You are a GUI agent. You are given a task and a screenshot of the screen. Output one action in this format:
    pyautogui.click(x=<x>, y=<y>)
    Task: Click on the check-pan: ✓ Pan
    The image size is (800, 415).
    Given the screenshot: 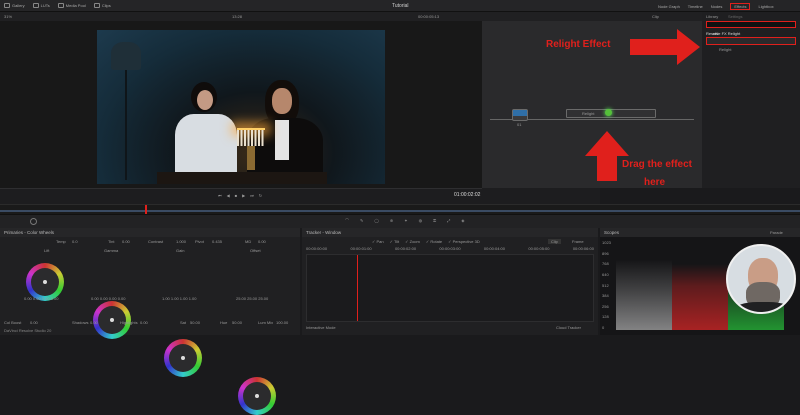 What is the action you would take?
    pyautogui.click(x=378, y=241)
    